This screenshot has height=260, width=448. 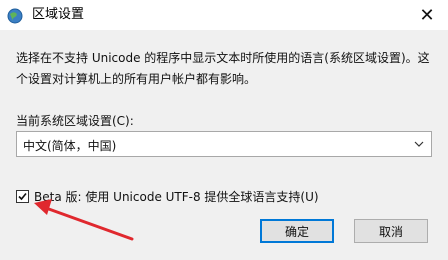 I want to click on locale-select: 中文(简体，中国), so click(x=224, y=144).